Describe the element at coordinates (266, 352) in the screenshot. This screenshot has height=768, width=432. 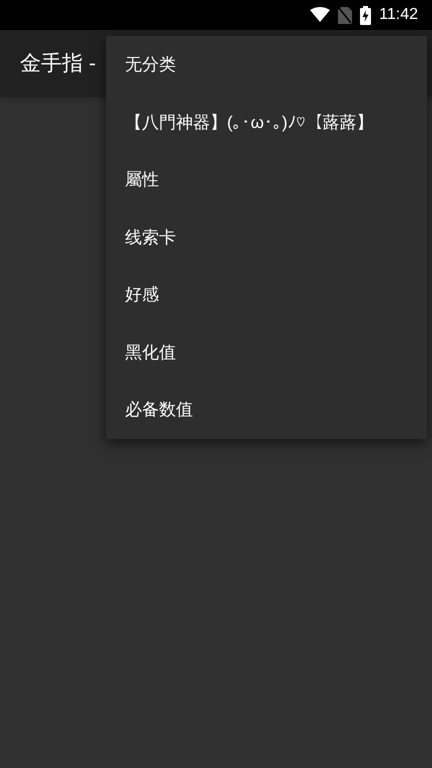
I see `menu-item: 黑化值` at that location.